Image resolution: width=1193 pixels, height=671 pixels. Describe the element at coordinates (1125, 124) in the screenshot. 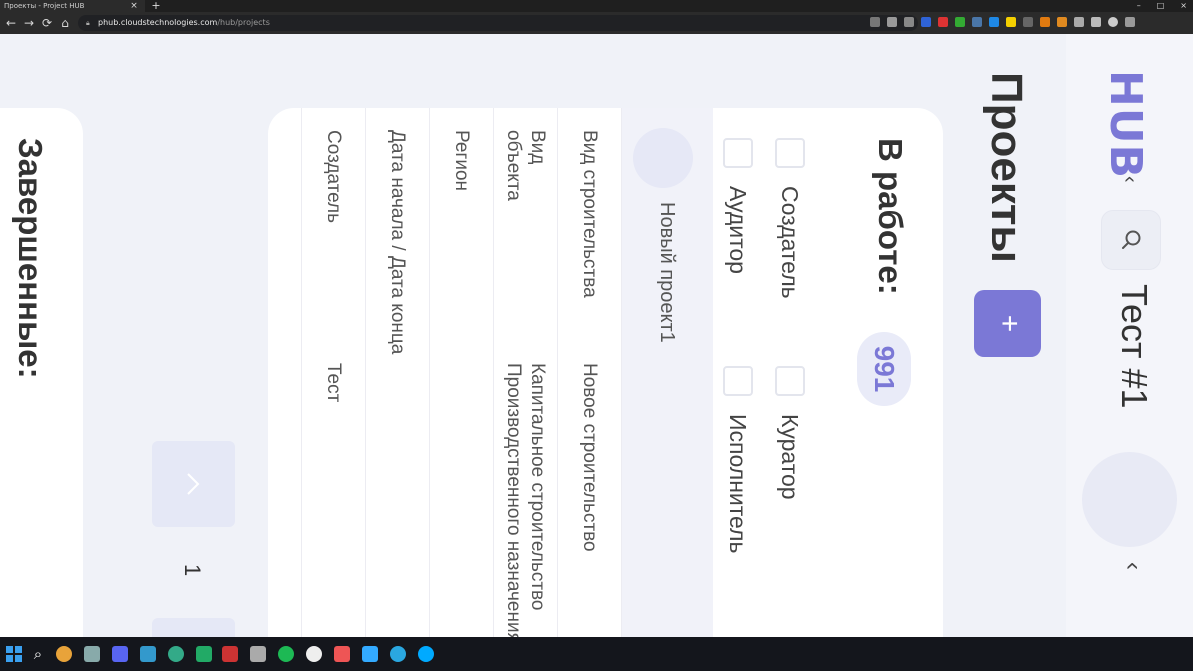

I see `hub-logo: HUB` at that location.